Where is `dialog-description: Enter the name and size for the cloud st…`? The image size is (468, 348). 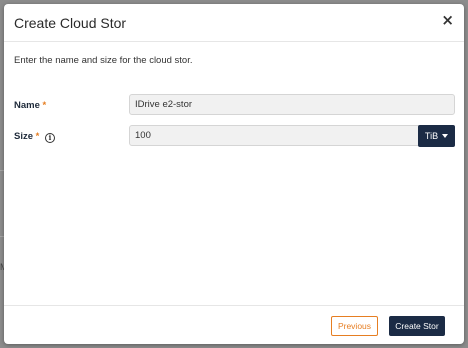 dialog-description: Enter the name and size for the cloud st… is located at coordinates (103, 60).